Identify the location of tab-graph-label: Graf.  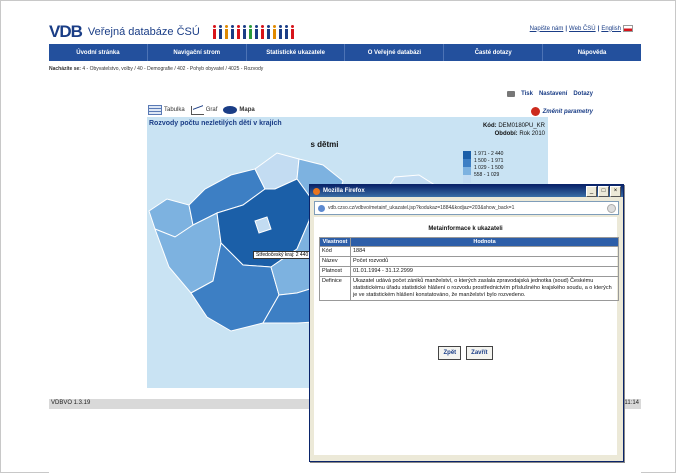
(211, 110).